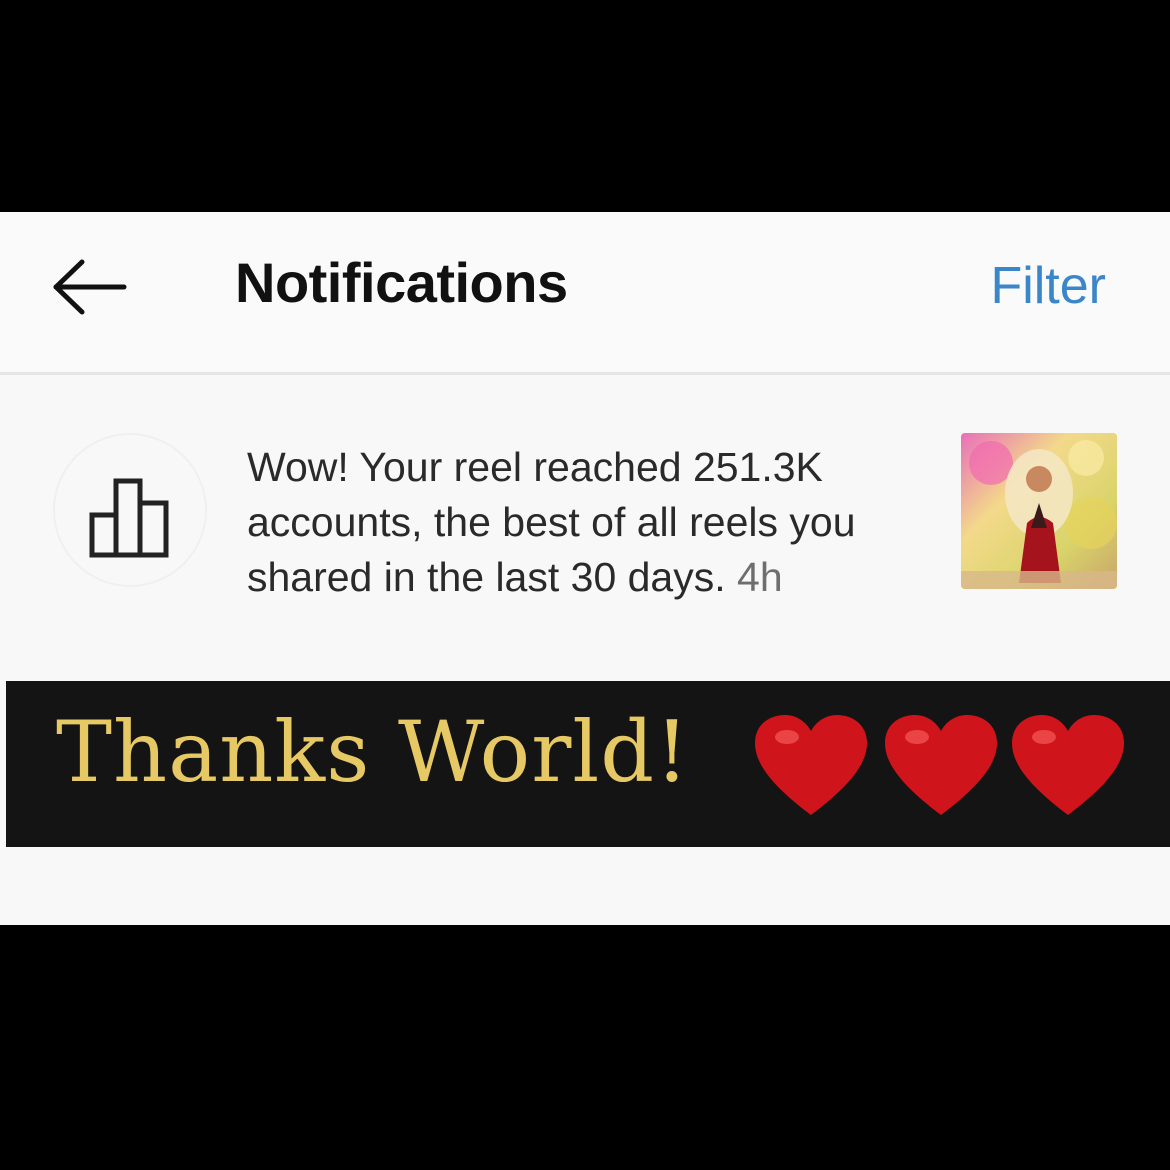  Describe the element at coordinates (1039, 511) in the screenshot. I see `reel-thumbnail` at that location.